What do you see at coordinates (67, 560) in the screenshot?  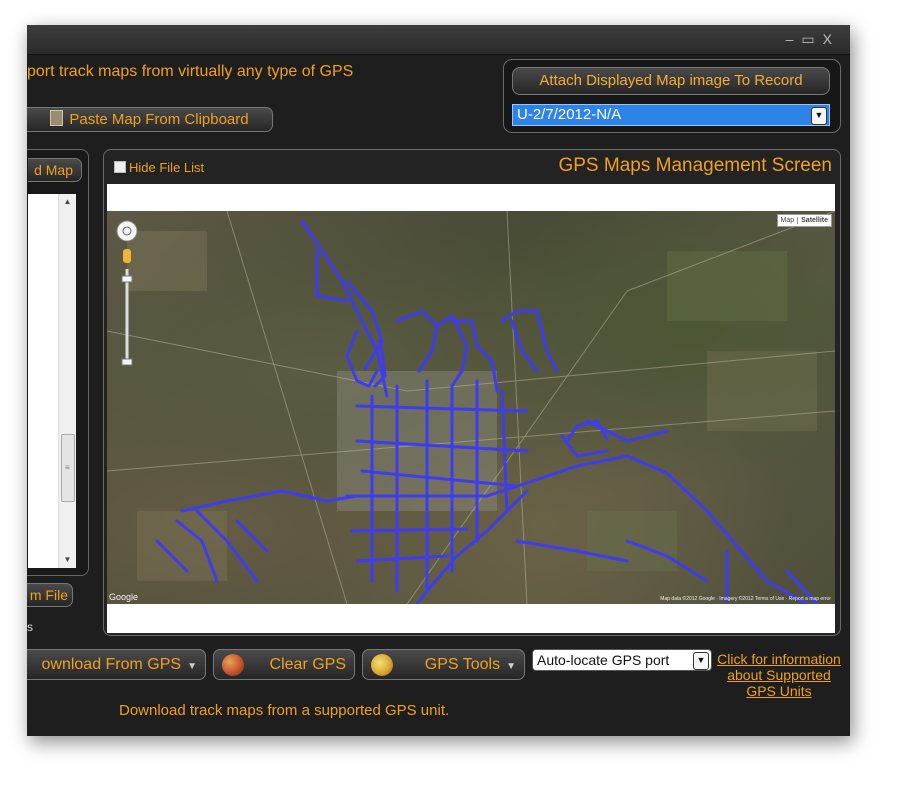 I see `scroll-down-icon: ▼` at bounding box center [67, 560].